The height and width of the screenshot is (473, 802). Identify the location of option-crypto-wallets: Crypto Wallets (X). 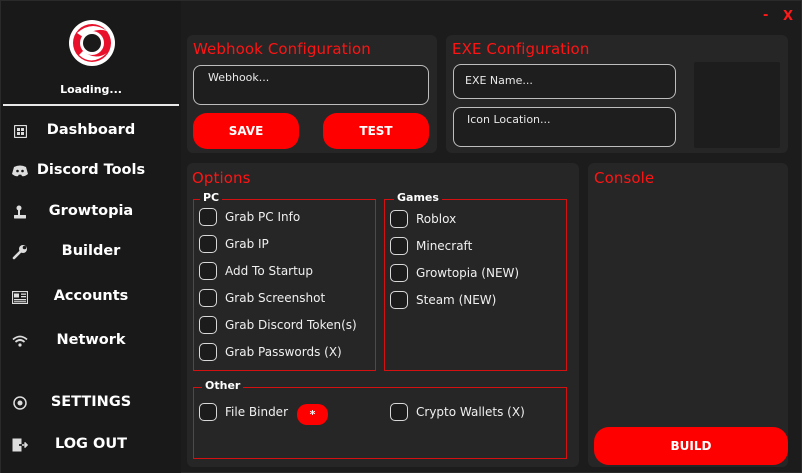
(457, 412).